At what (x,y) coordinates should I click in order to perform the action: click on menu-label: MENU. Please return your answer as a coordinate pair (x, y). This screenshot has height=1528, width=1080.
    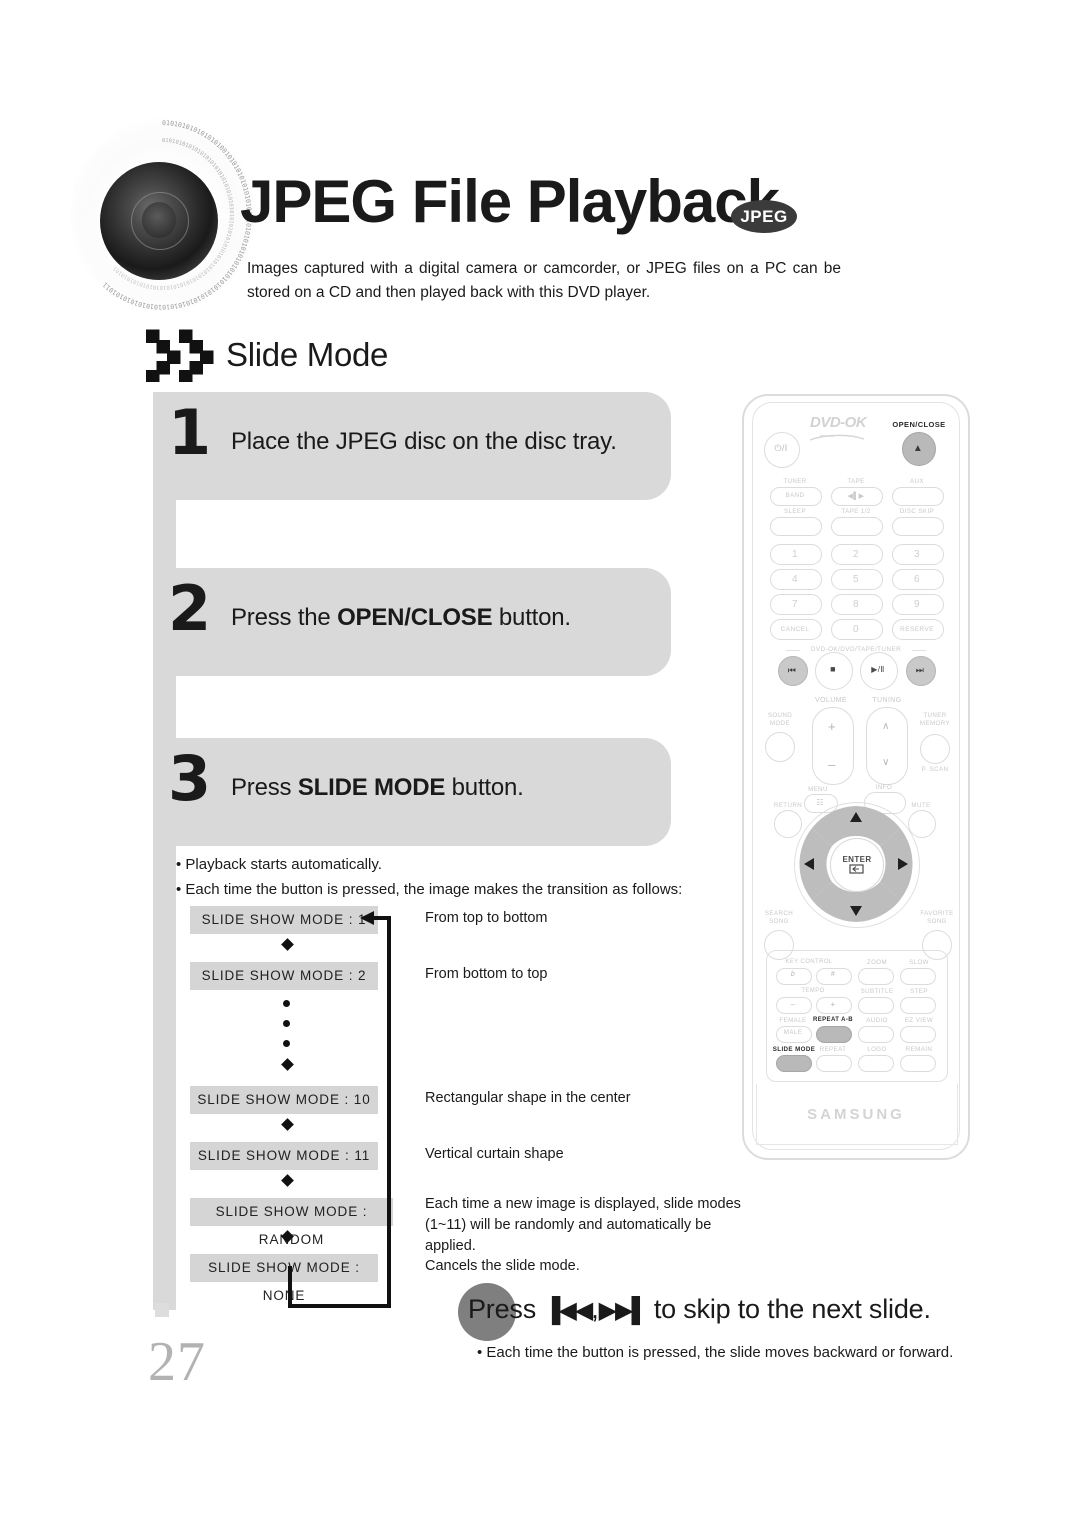
    Looking at the image, I should click on (818, 789).